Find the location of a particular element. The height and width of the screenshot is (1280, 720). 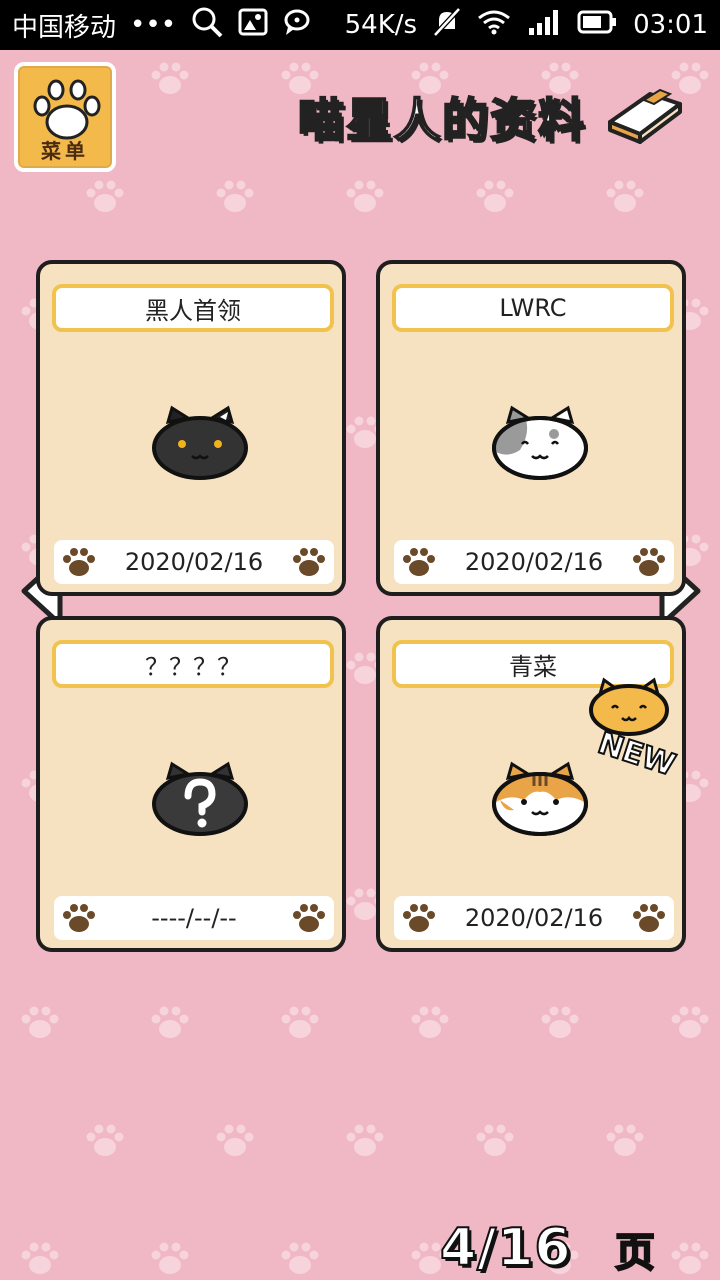

cat-card-2: LWRC 2020/02/16 is located at coordinates (531, 428).